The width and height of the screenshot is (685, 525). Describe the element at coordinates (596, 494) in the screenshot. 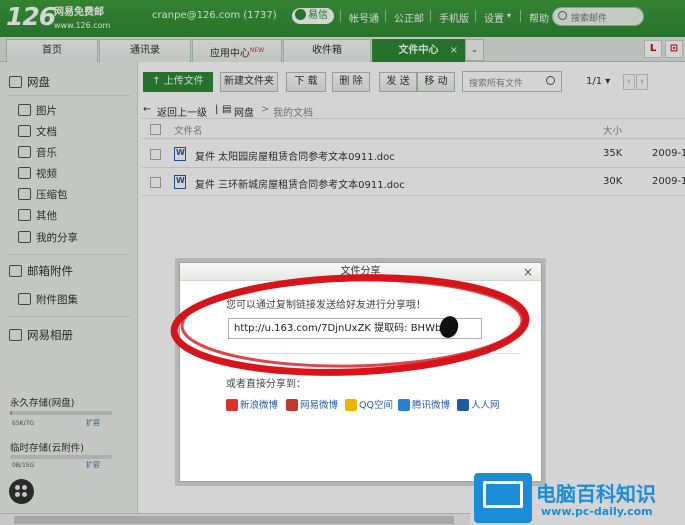

I see `watermark-title: 电脑百科知识` at that location.